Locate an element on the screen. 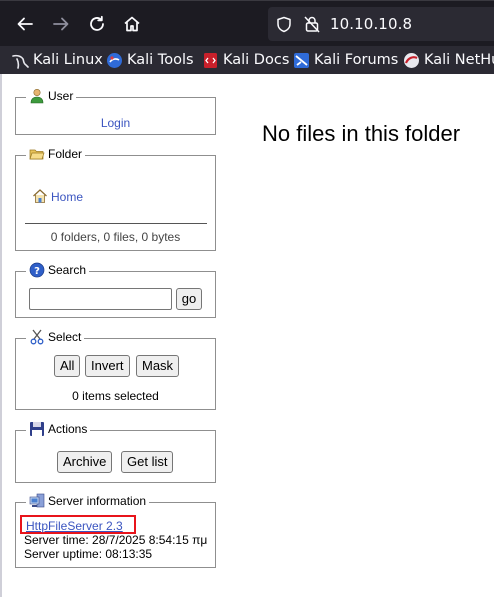  home-icon is located at coordinates (132, 24).